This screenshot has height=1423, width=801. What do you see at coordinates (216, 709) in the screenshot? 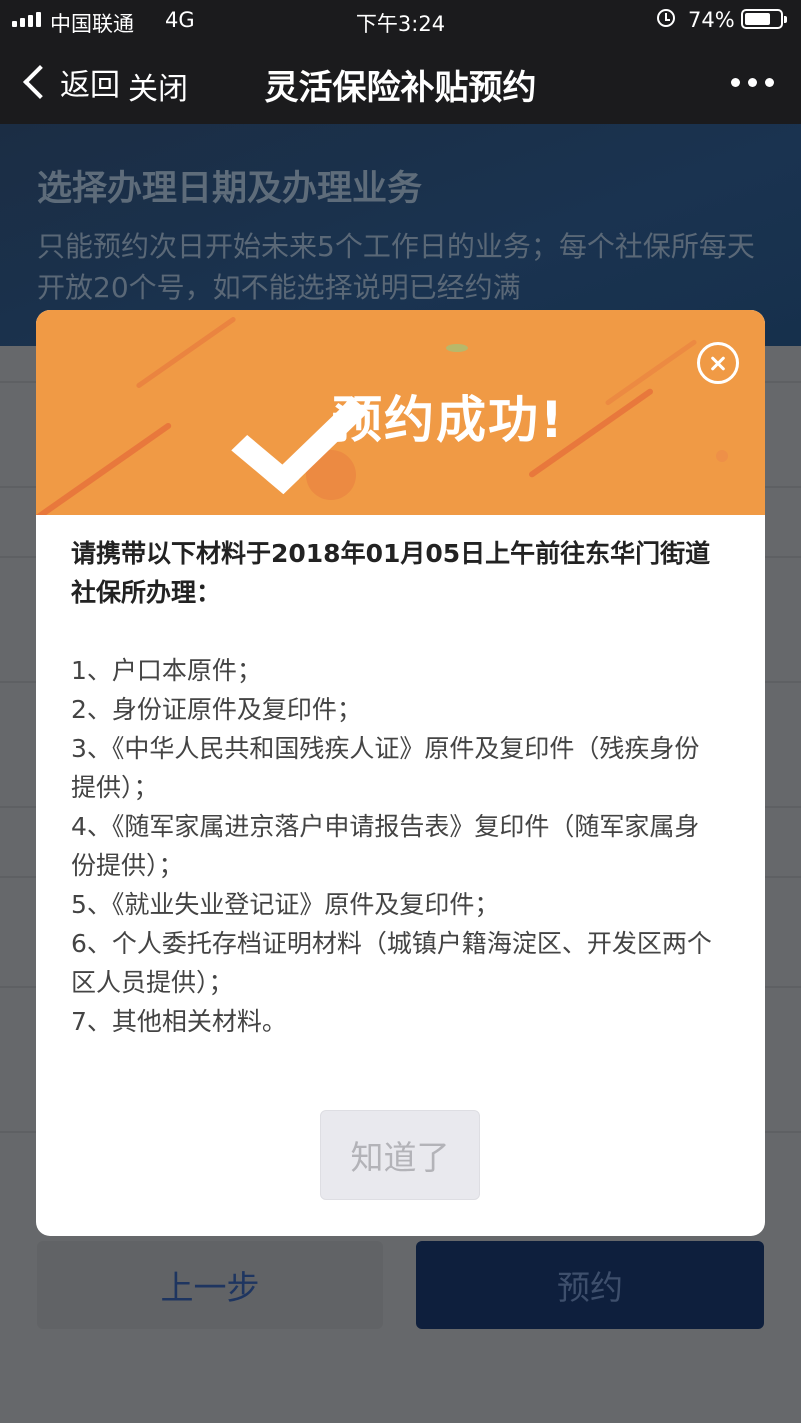
I see `list-item: 2、身份证原件及复印件；` at bounding box center [216, 709].